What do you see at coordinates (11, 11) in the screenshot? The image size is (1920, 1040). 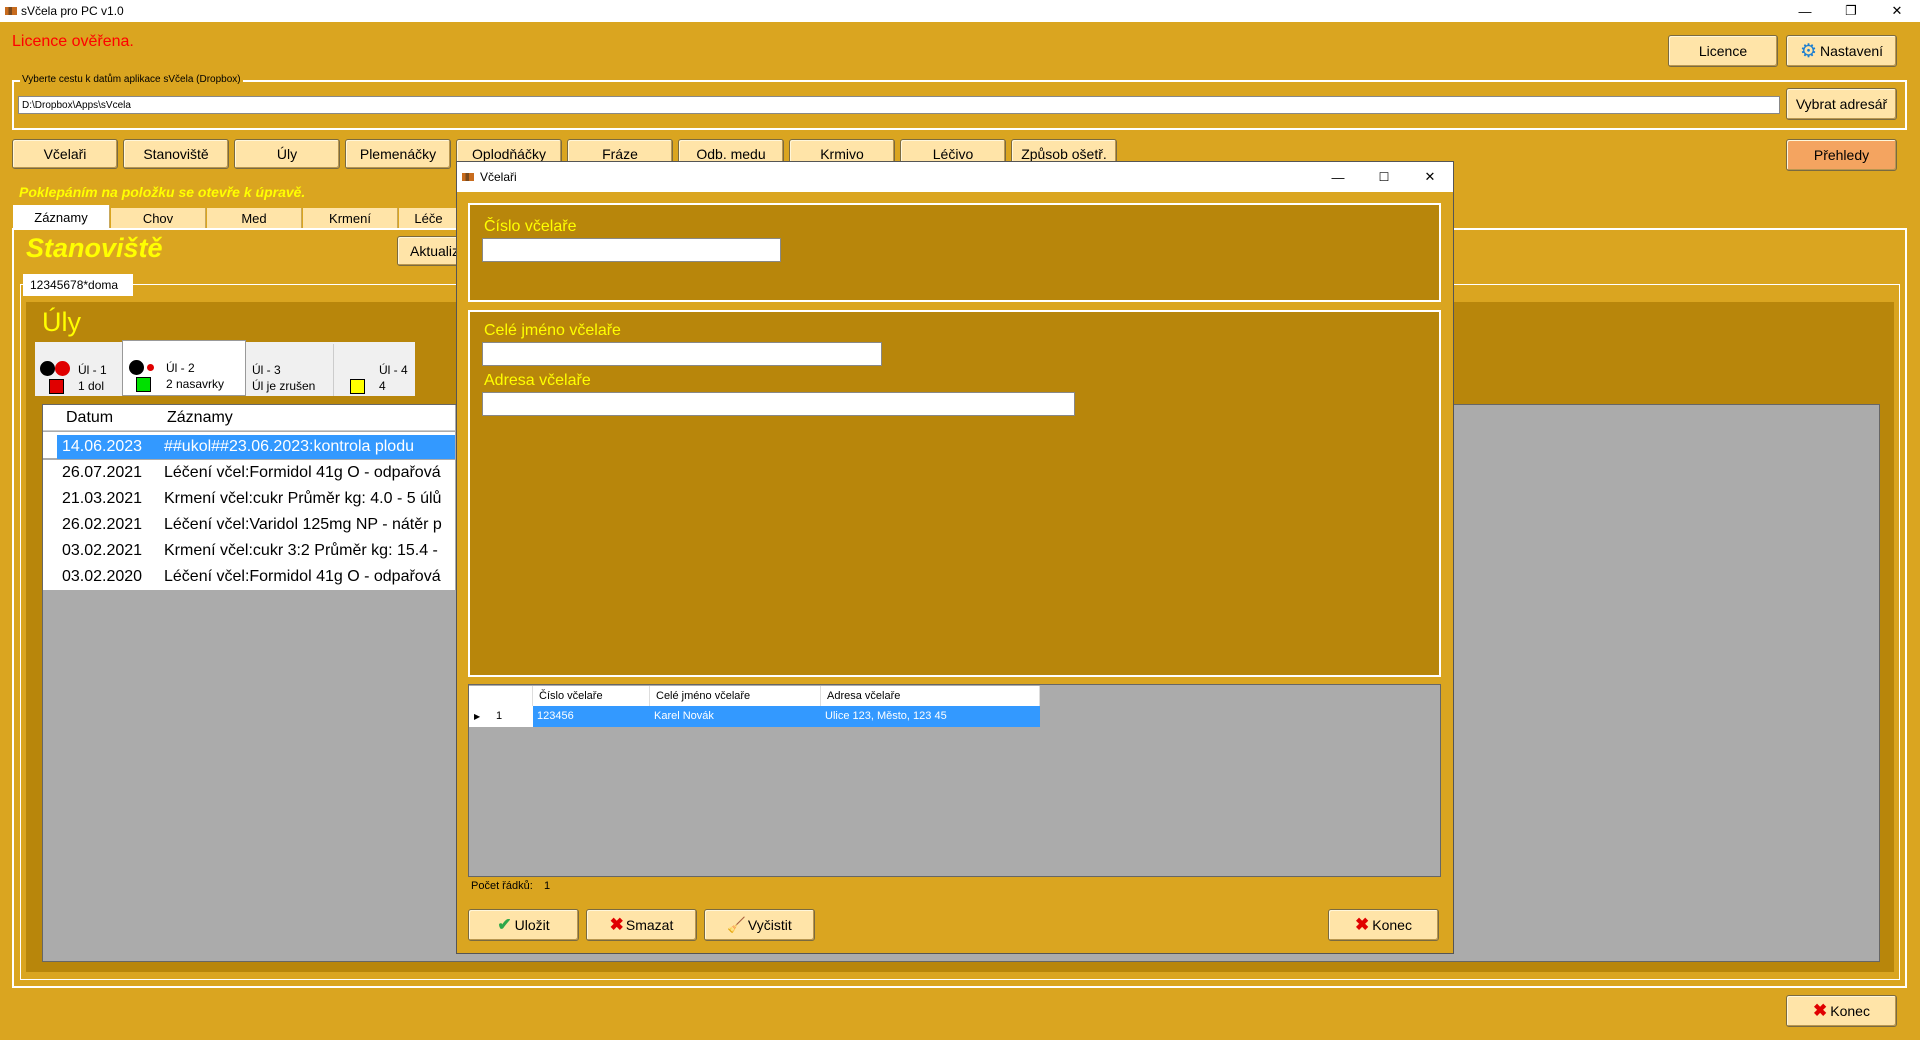 I see `app-icon` at bounding box center [11, 11].